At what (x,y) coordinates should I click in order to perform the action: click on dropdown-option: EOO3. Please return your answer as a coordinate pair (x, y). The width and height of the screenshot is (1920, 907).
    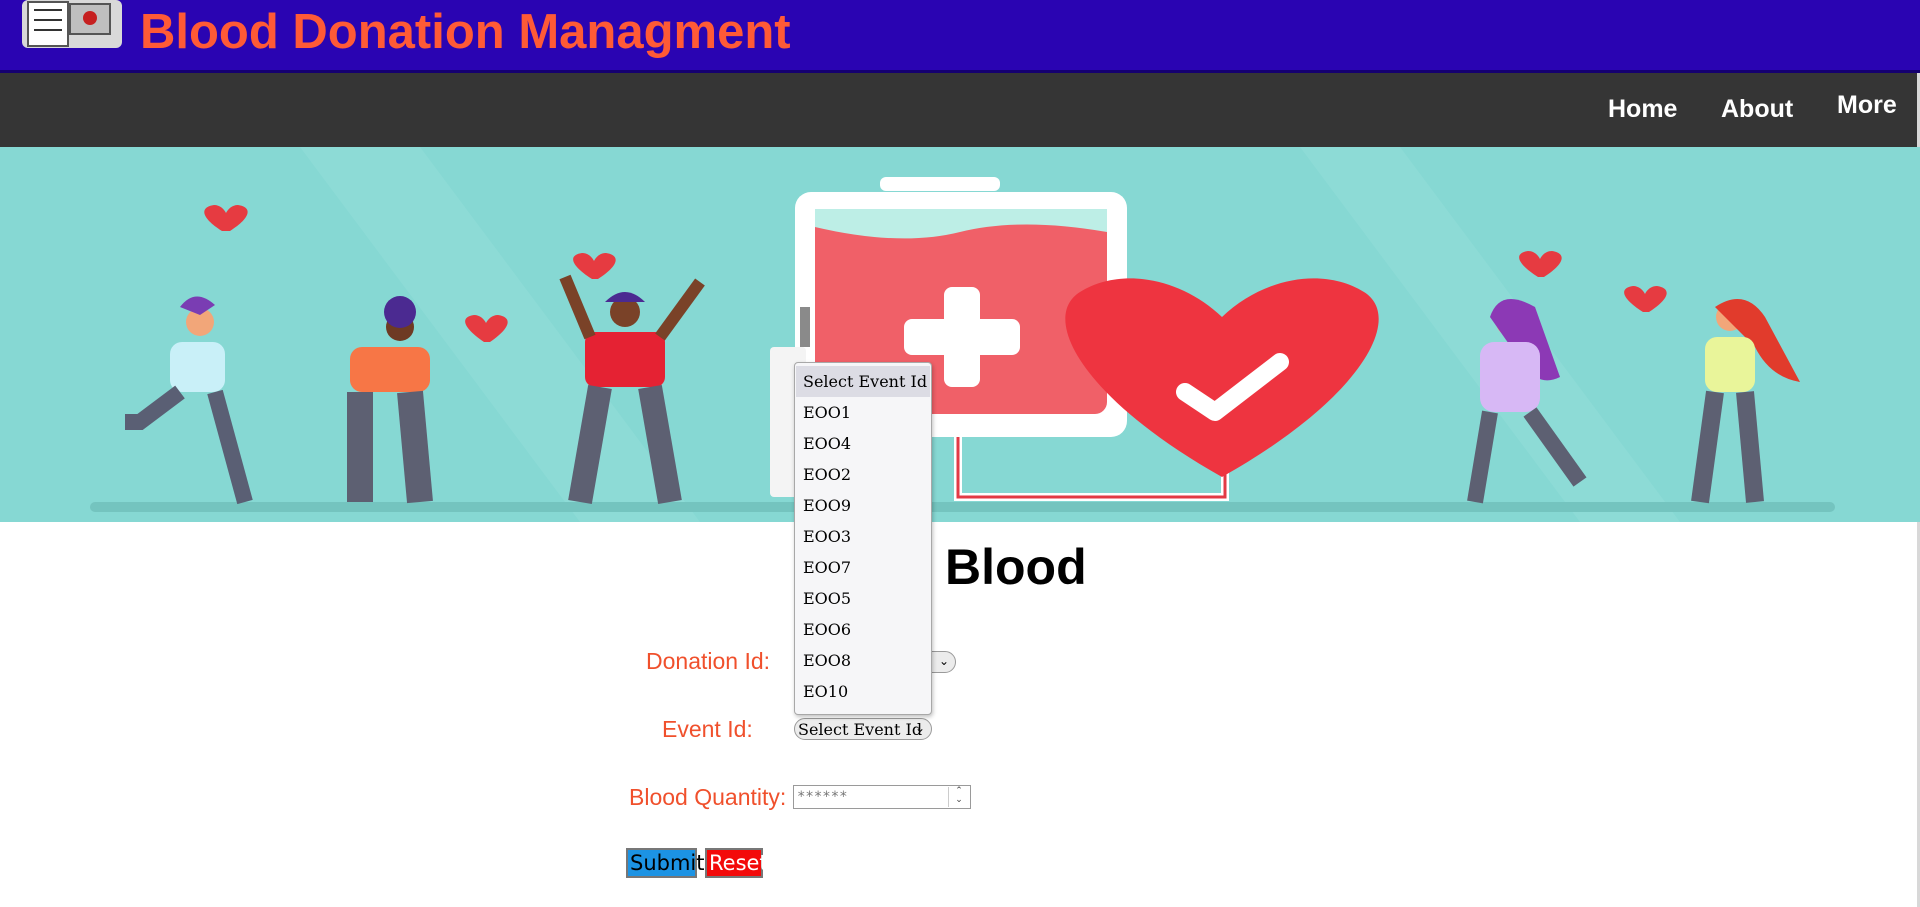
    Looking at the image, I should click on (863, 536).